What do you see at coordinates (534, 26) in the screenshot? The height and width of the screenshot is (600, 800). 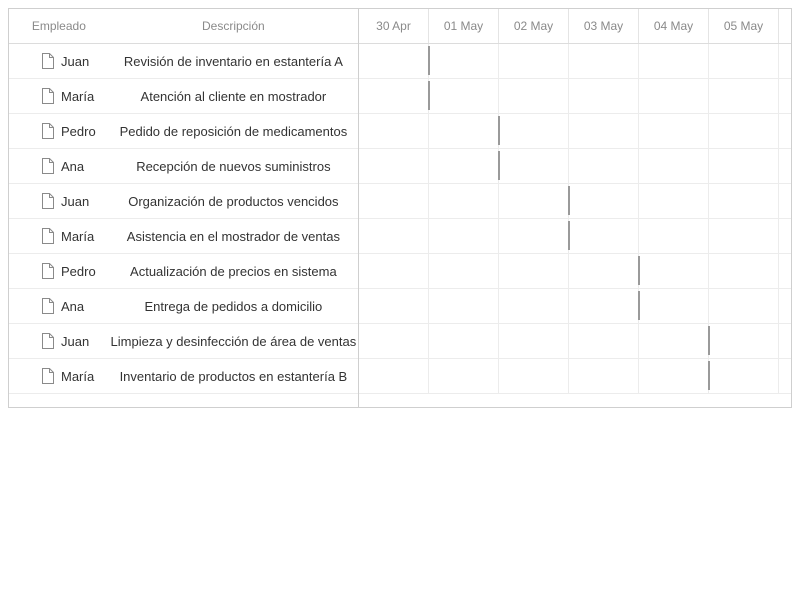 I see `scale-date: 02 May` at bounding box center [534, 26].